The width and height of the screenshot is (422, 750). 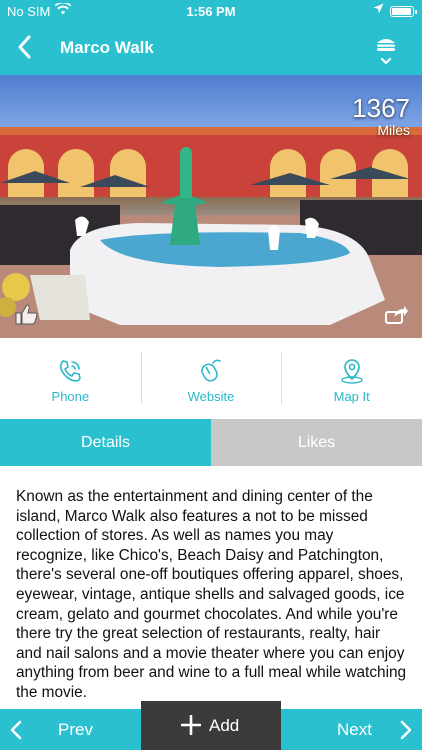 I want to click on website-action: Website, so click(x=211, y=378).